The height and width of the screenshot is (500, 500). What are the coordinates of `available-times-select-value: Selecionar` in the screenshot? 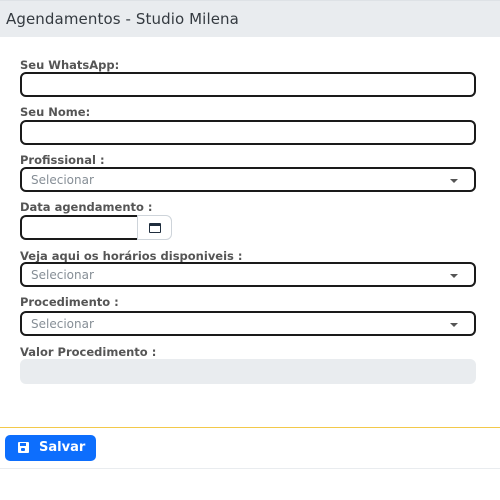 It's located at (62, 275).